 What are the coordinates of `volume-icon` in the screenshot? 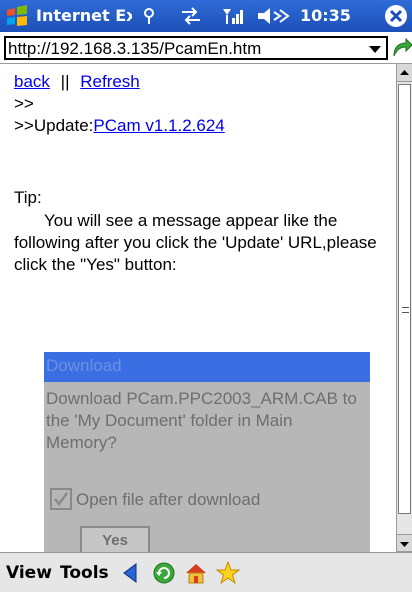 It's located at (274, 16).